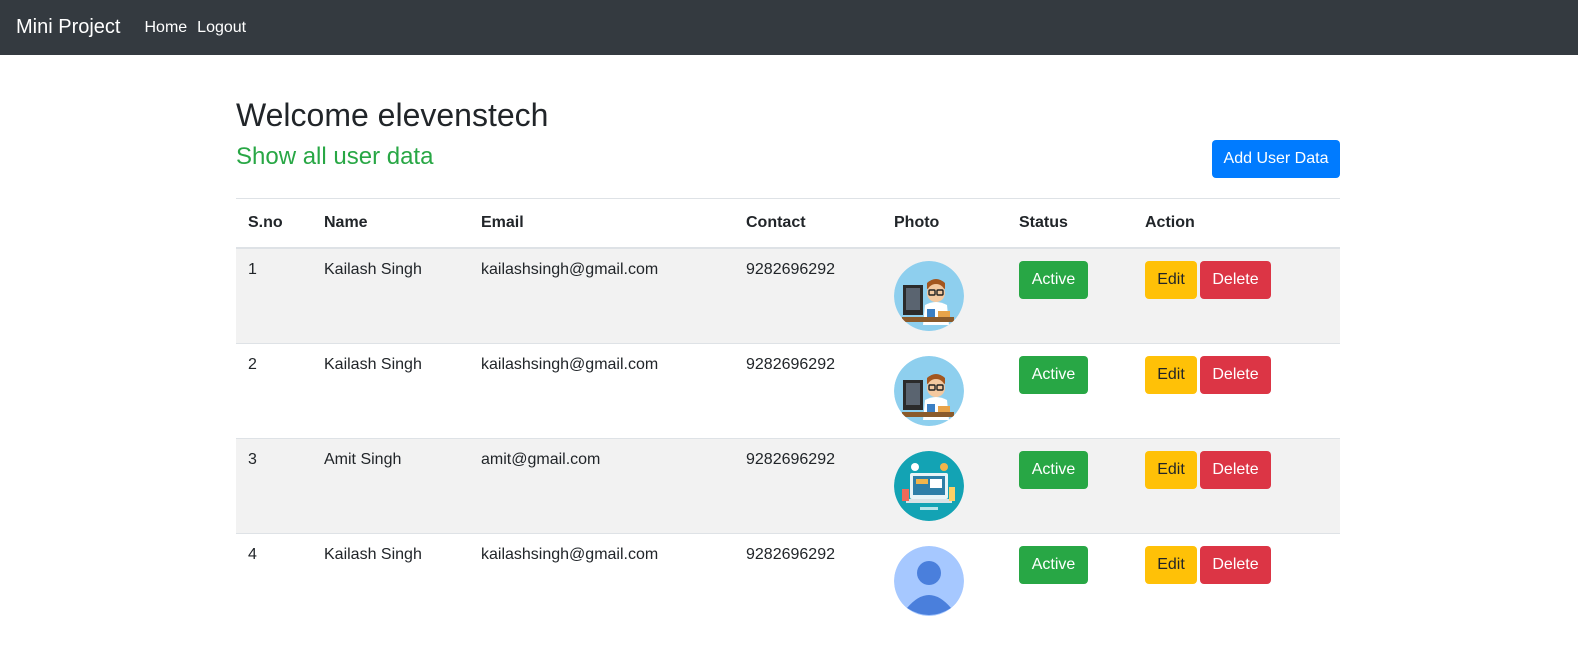  I want to click on cell-sno: 2, so click(274, 390).